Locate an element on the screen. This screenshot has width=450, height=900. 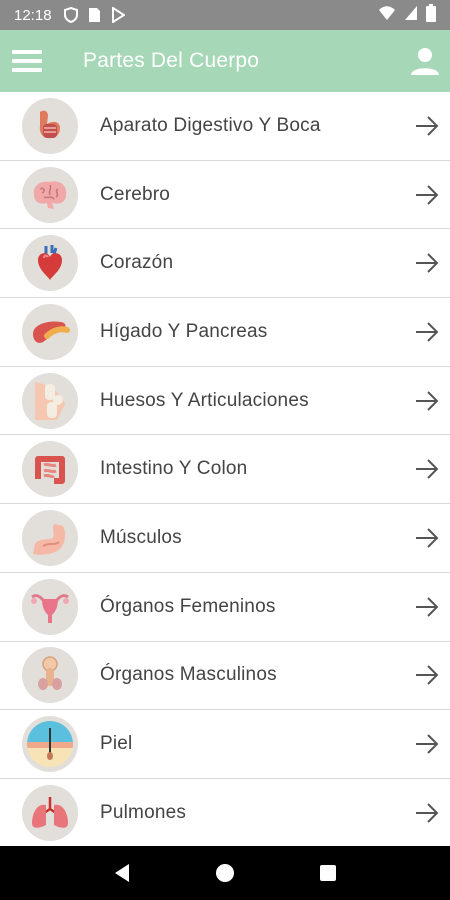
list-item-corazon: Corazón is located at coordinates (225, 264).